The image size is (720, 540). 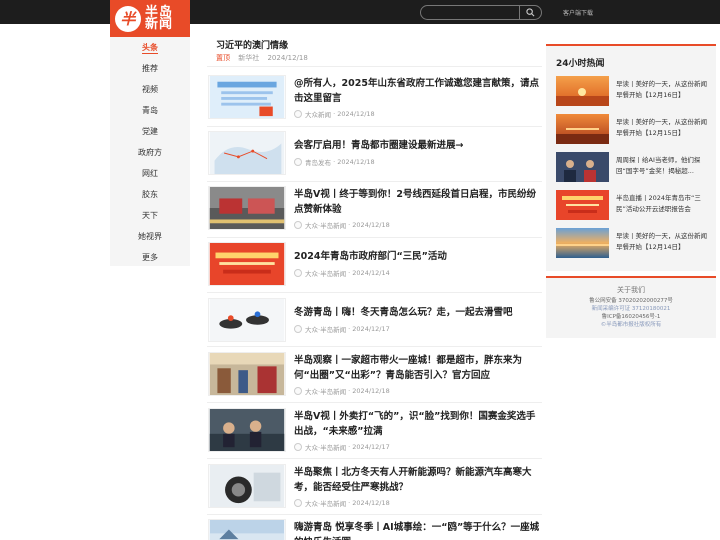 What do you see at coordinates (287, 58) in the screenshot?
I see `featured-date: 2024/12/18` at bounding box center [287, 58].